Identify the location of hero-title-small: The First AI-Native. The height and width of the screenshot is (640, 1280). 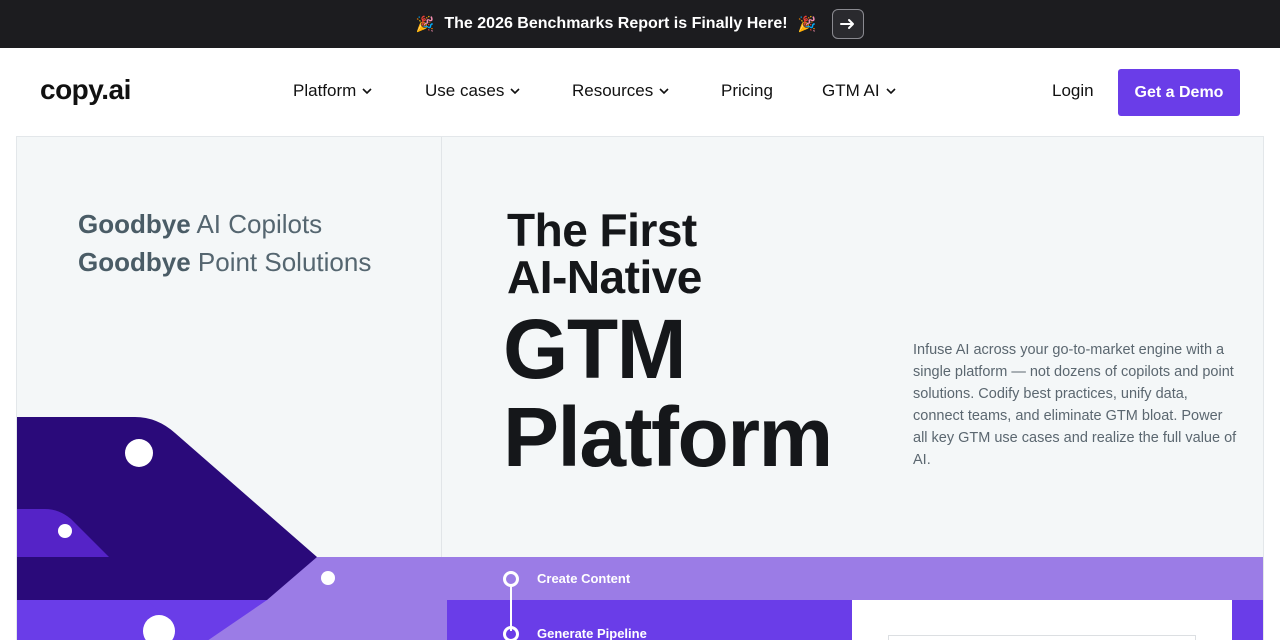
(604, 253).